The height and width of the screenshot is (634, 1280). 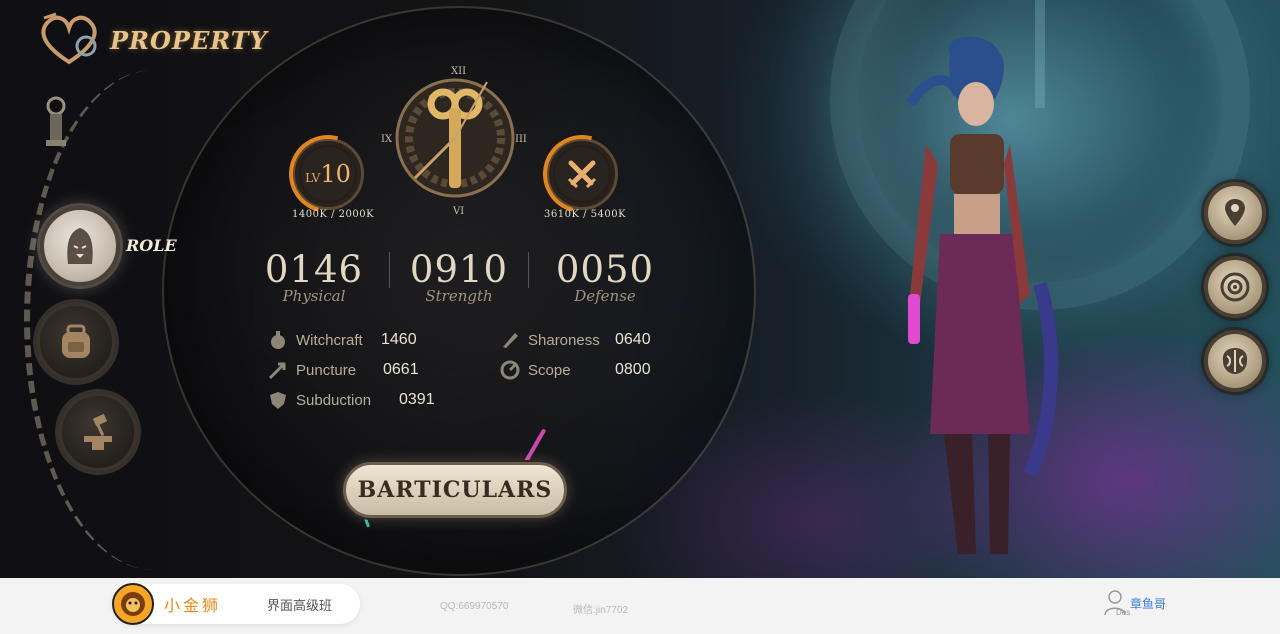 I want to click on nav-role-label: ROLE, so click(x=151, y=245).